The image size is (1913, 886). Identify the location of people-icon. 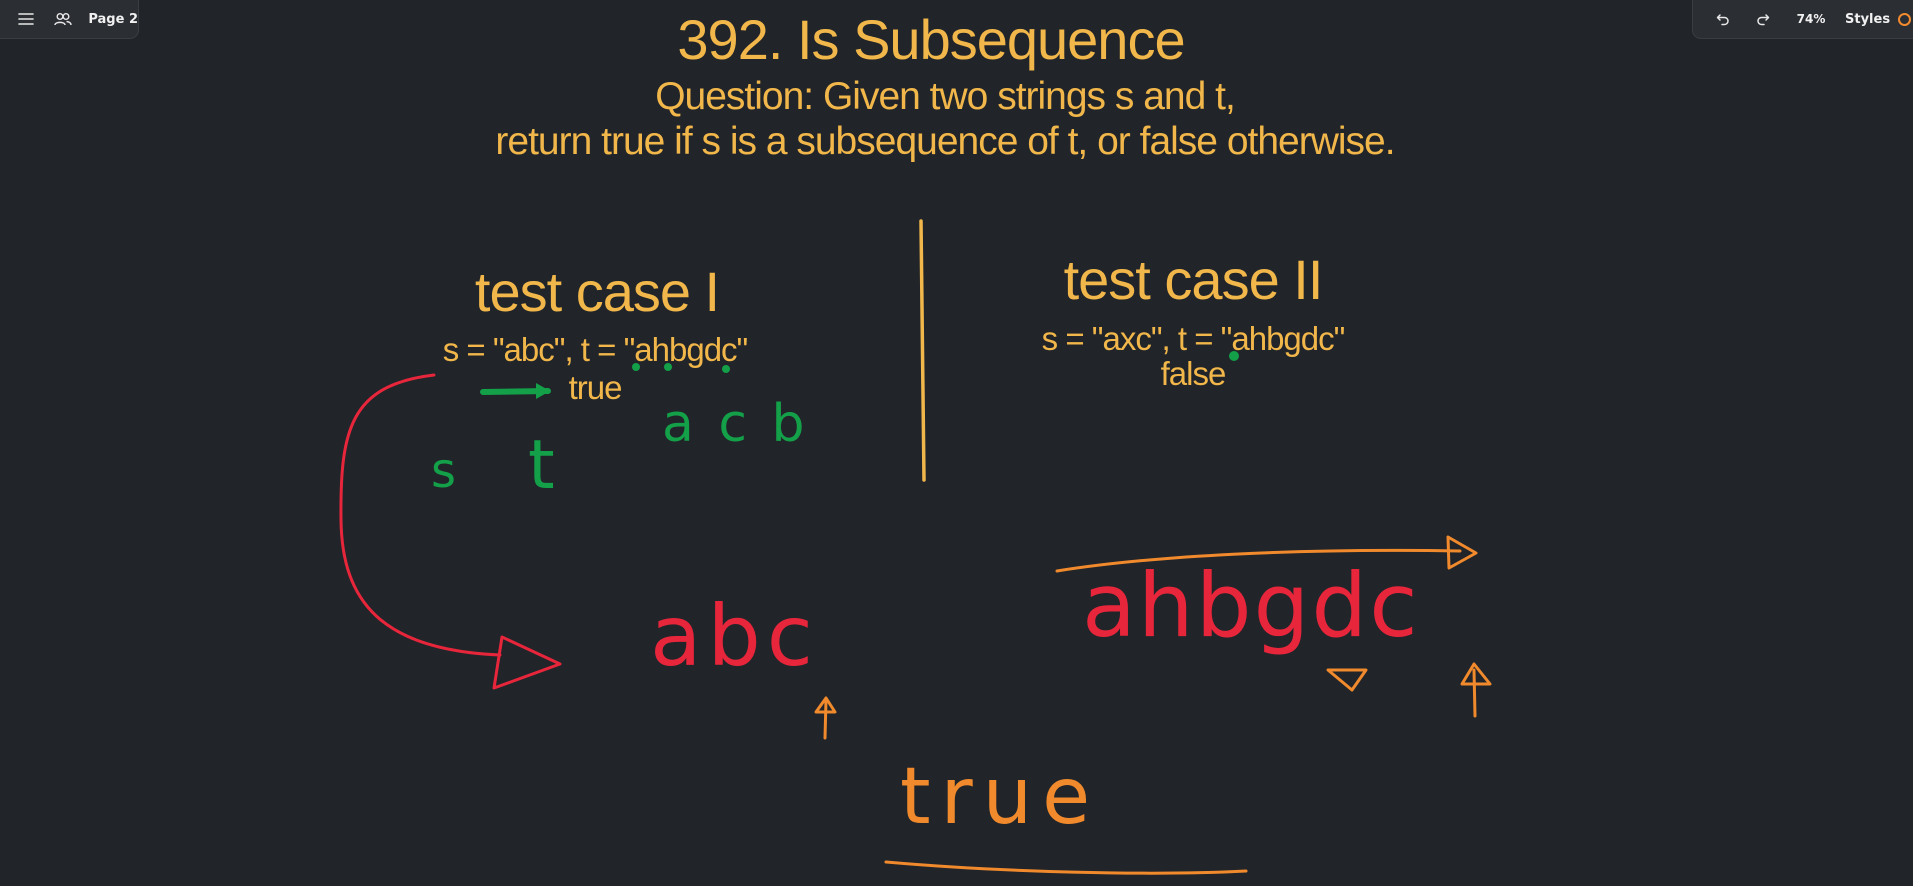
(63, 19).